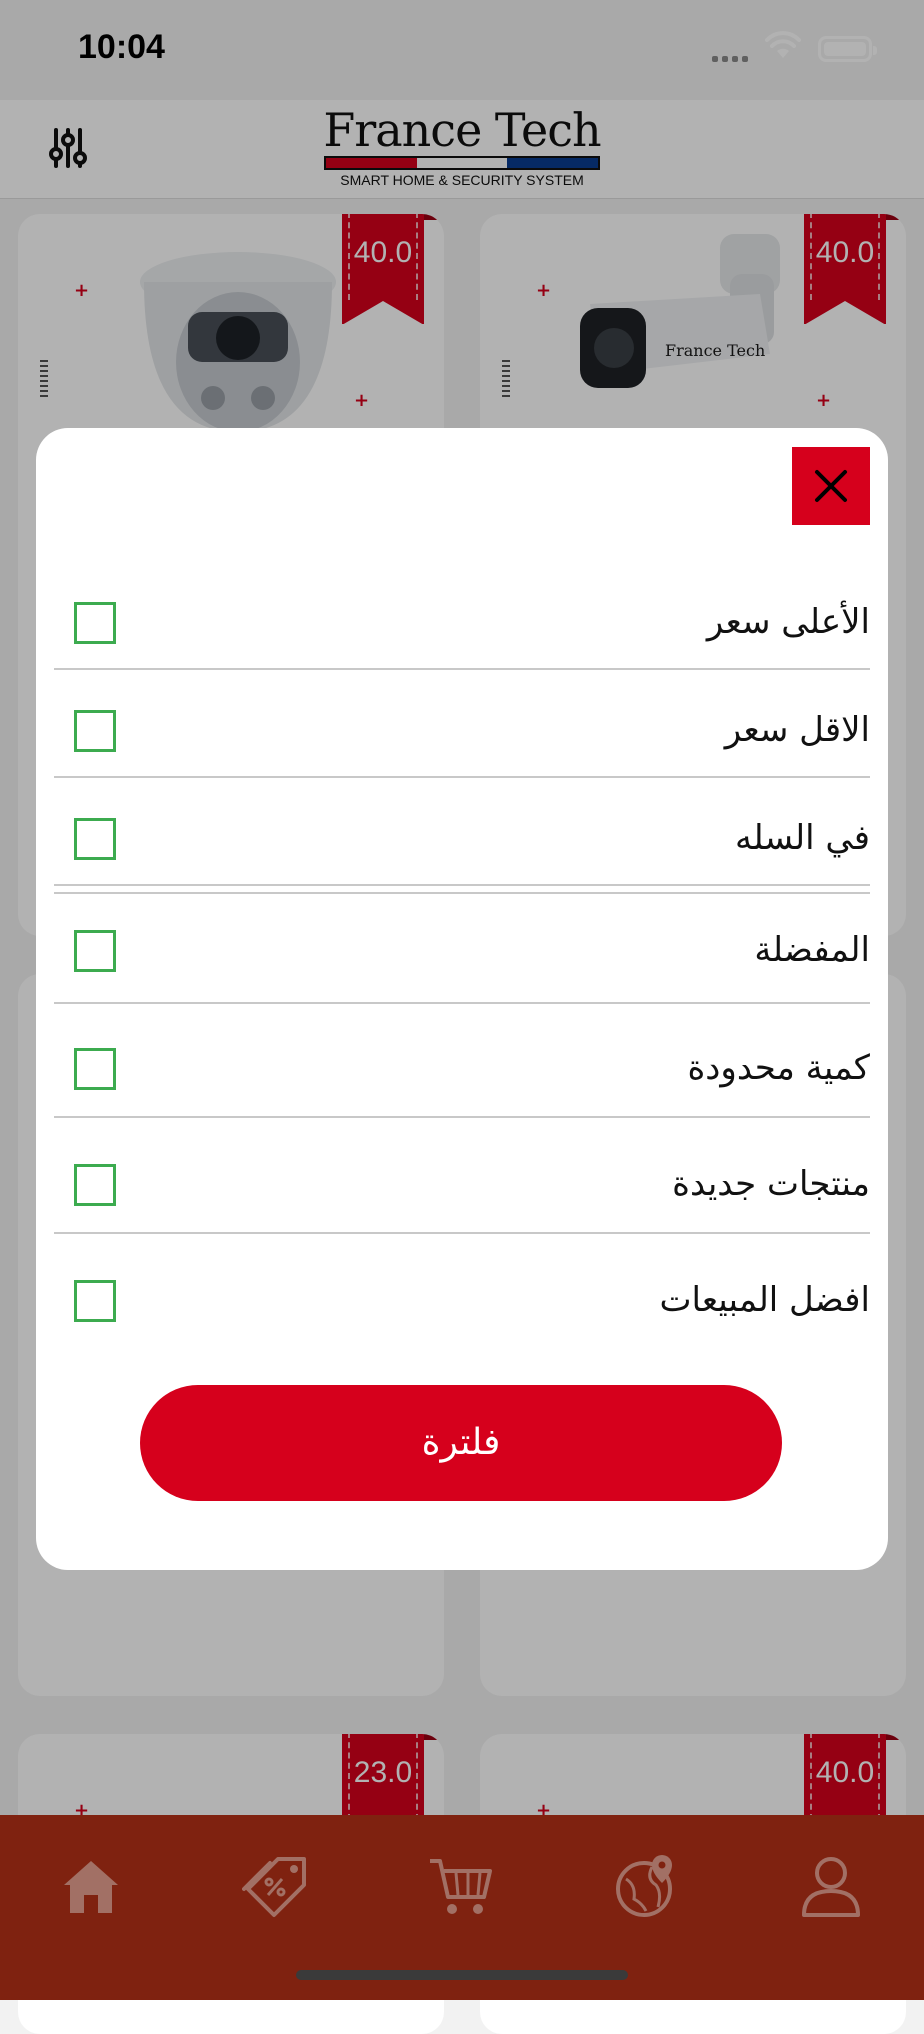  What do you see at coordinates (788, 622) in the screenshot?
I see `option-label: الأعلى سعر` at bounding box center [788, 622].